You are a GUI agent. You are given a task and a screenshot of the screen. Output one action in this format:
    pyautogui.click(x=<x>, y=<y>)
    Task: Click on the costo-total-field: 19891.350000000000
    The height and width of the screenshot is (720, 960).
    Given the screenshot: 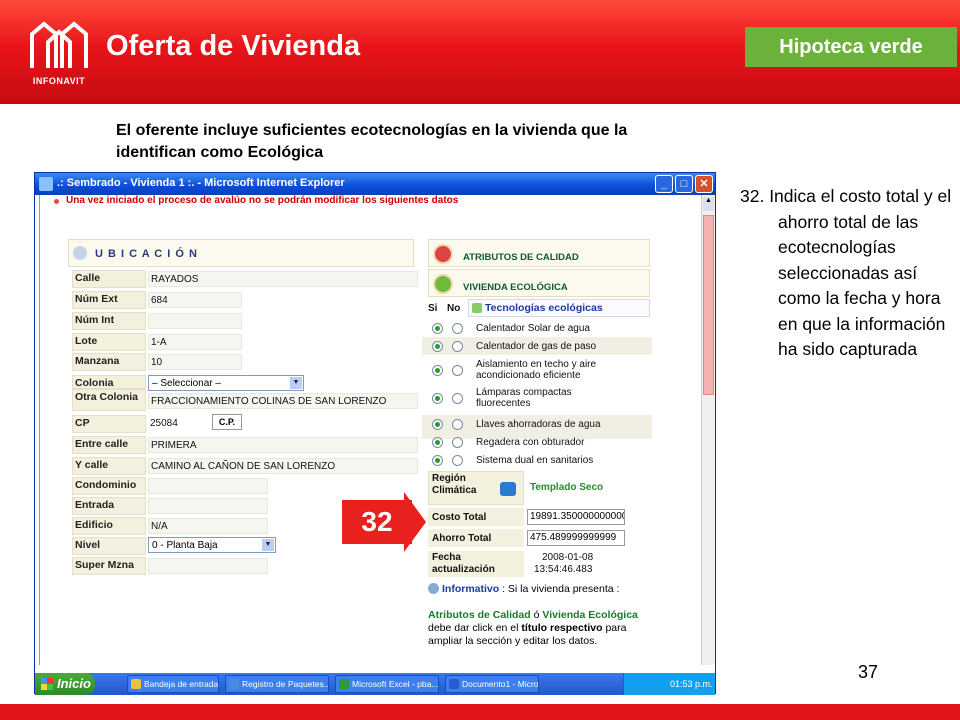 What is the action you would take?
    pyautogui.click(x=576, y=517)
    